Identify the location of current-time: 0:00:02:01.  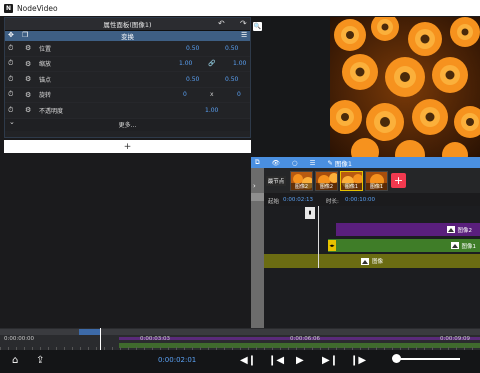
(177, 360).